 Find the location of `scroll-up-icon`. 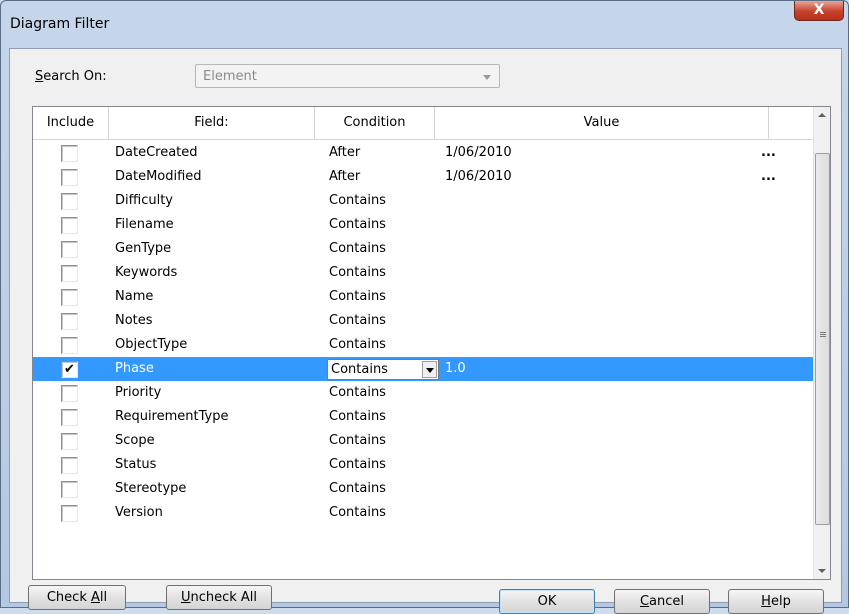

scroll-up-icon is located at coordinates (822, 115).